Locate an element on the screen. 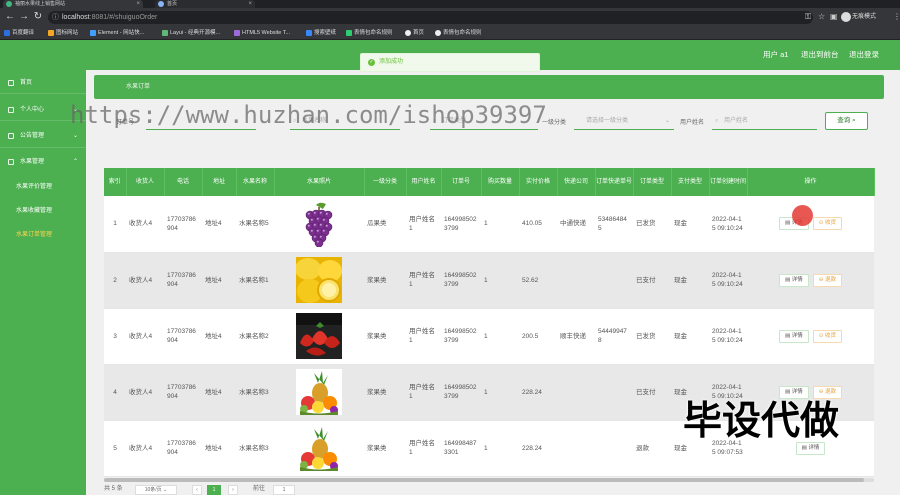 This screenshot has width=900, height=495. browser-tab-active: 袖丽水果线上销售网站 × is located at coordinates (73, 4).